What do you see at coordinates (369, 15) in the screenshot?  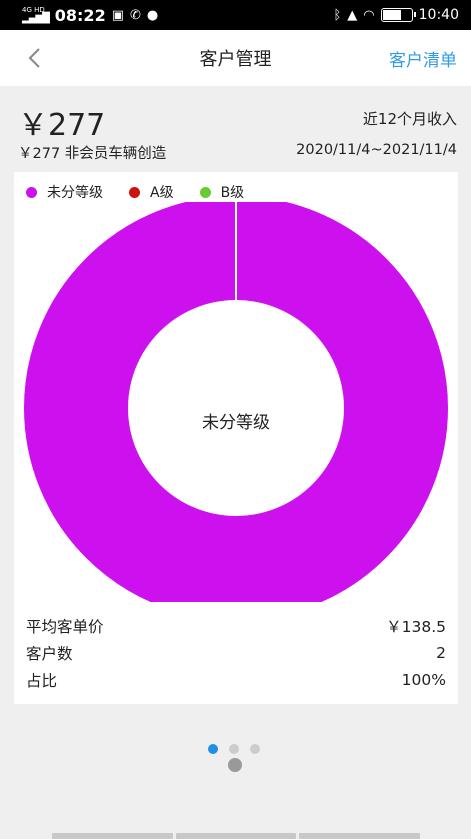 I see `wifi-icon: ◠` at bounding box center [369, 15].